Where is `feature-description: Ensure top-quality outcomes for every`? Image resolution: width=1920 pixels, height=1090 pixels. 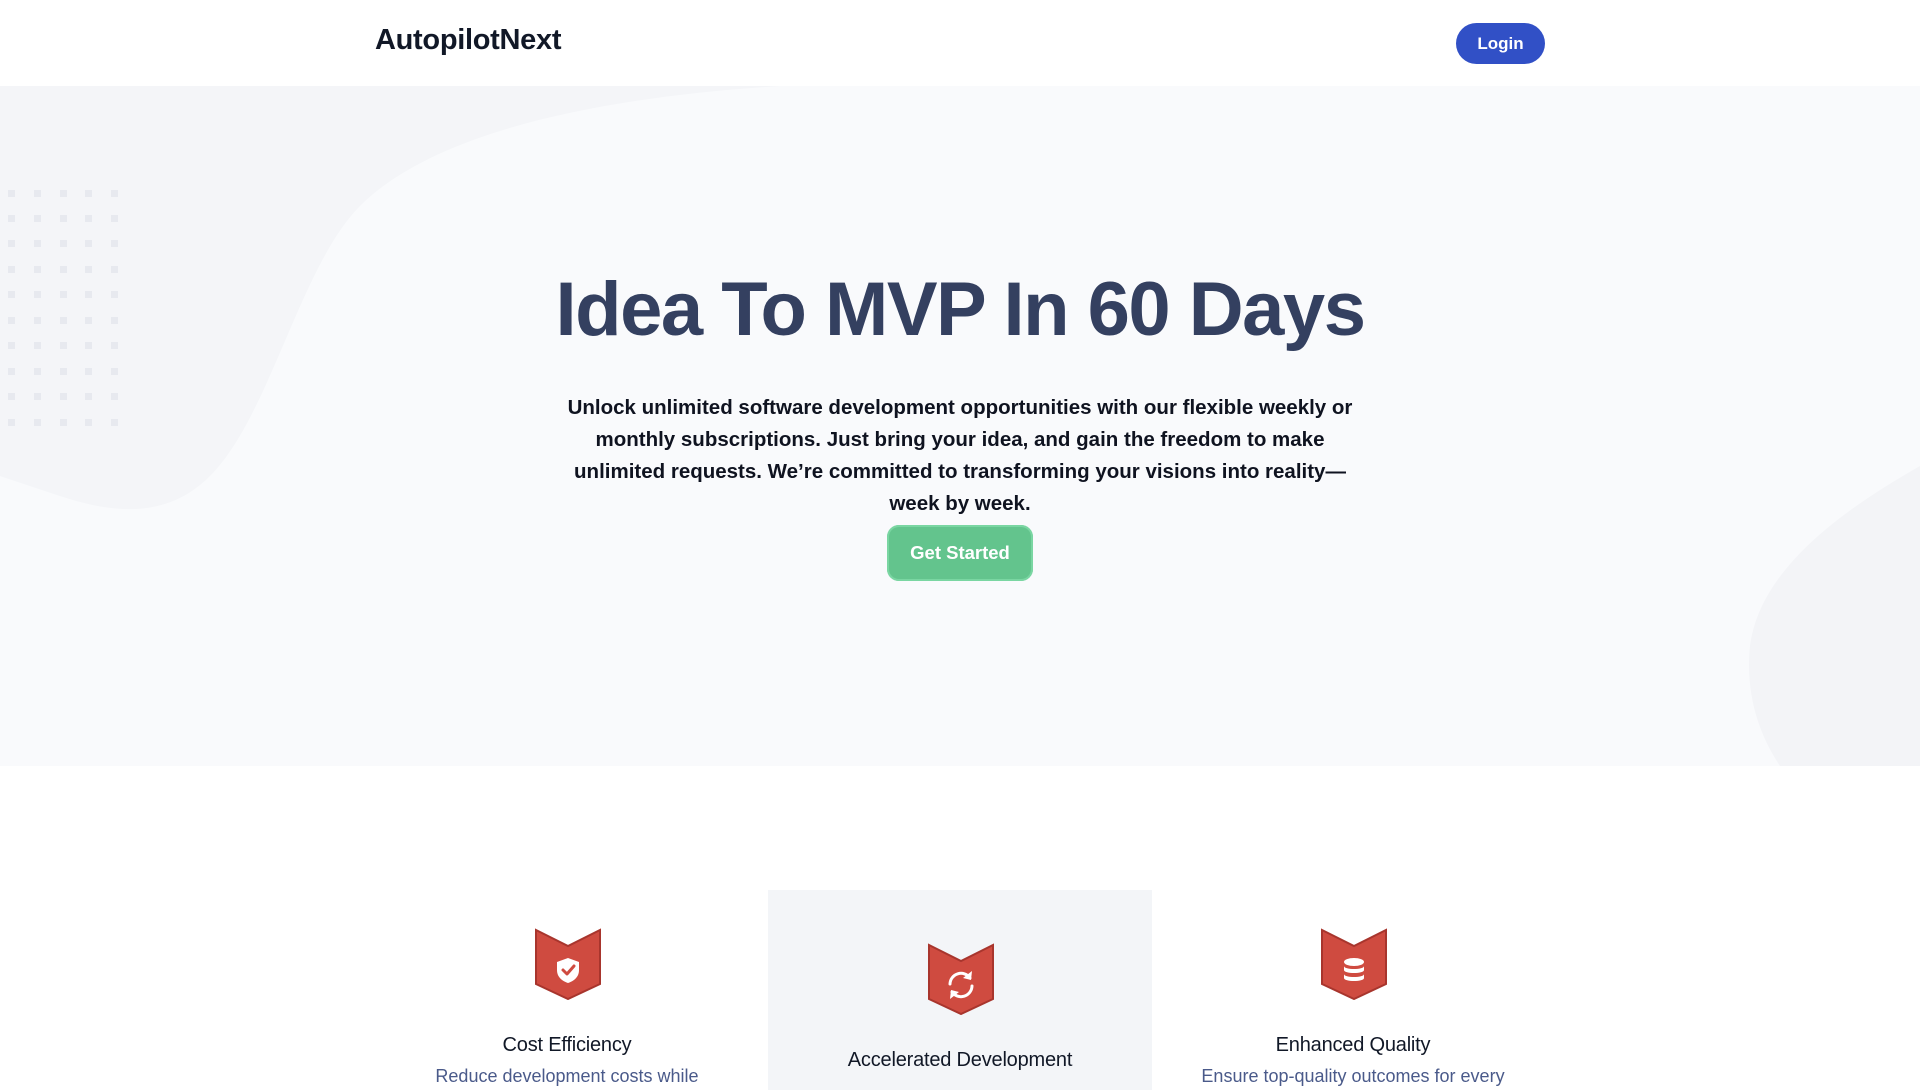
feature-description: Ensure top-quality outcomes for every is located at coordinates (1353, 1076).